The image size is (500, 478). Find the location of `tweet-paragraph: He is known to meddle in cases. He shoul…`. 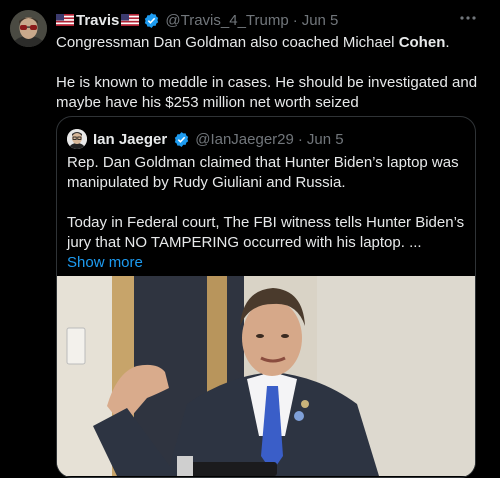

tweet-paragraph: He is known to meddle in cases. He shoul… is located at coordinates (267, 92).